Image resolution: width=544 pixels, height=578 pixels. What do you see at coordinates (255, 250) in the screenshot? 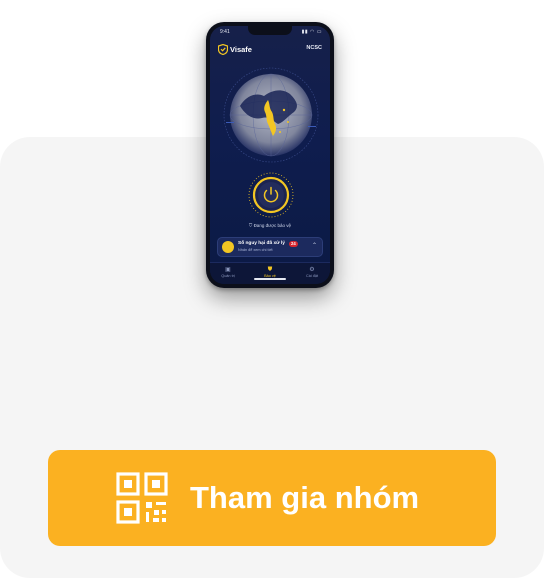
I see `threat-subtitle: Nhấn để xem chi tiết` at bounding box center [255, 250].